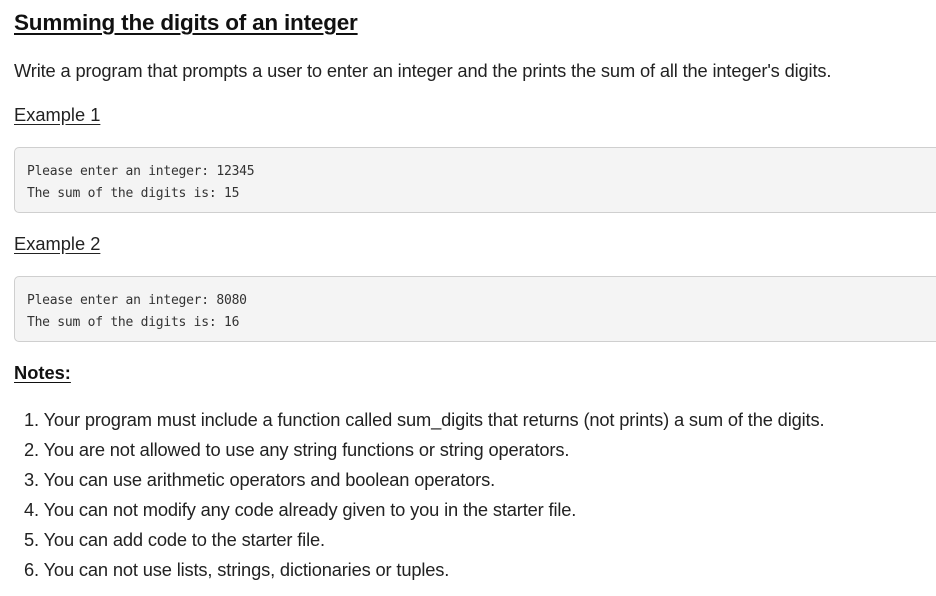  What do you see at coordinates (184, 539) in the screenshot?
I see `note-text: You can add code to the starter file.` at bounding box center [184, 539].